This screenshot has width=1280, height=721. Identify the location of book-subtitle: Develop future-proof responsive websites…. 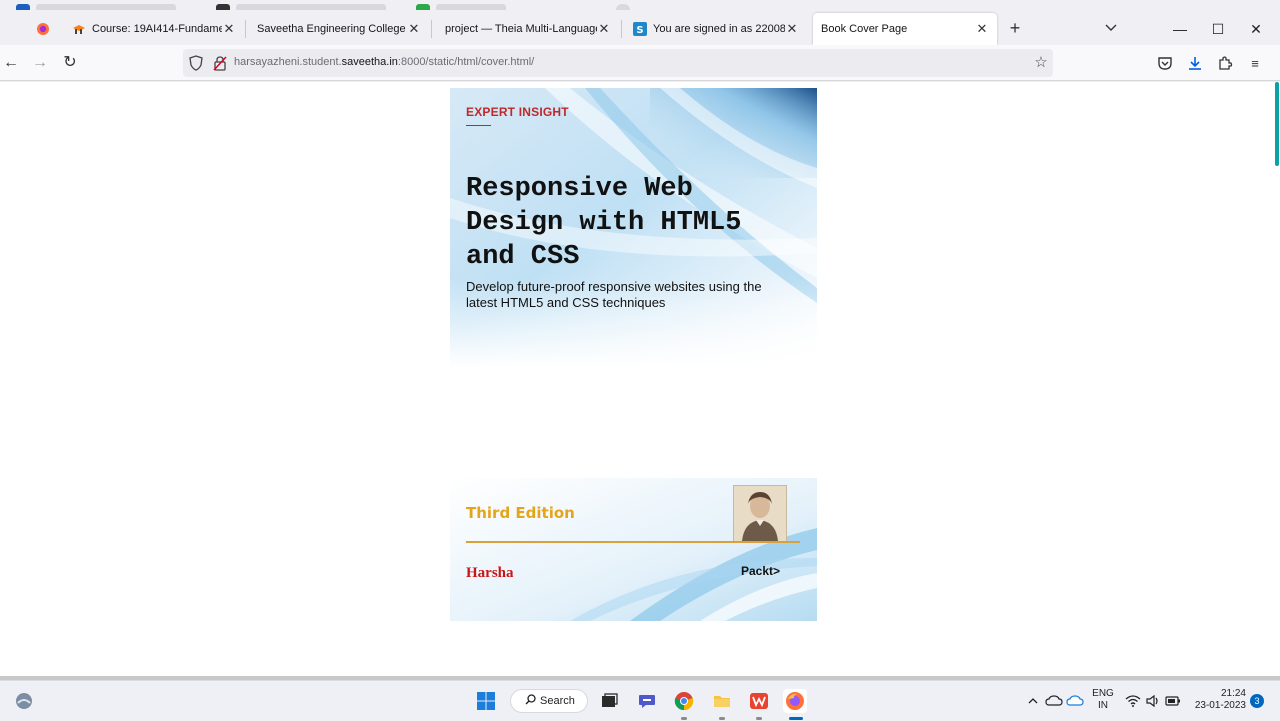
(614, 294).